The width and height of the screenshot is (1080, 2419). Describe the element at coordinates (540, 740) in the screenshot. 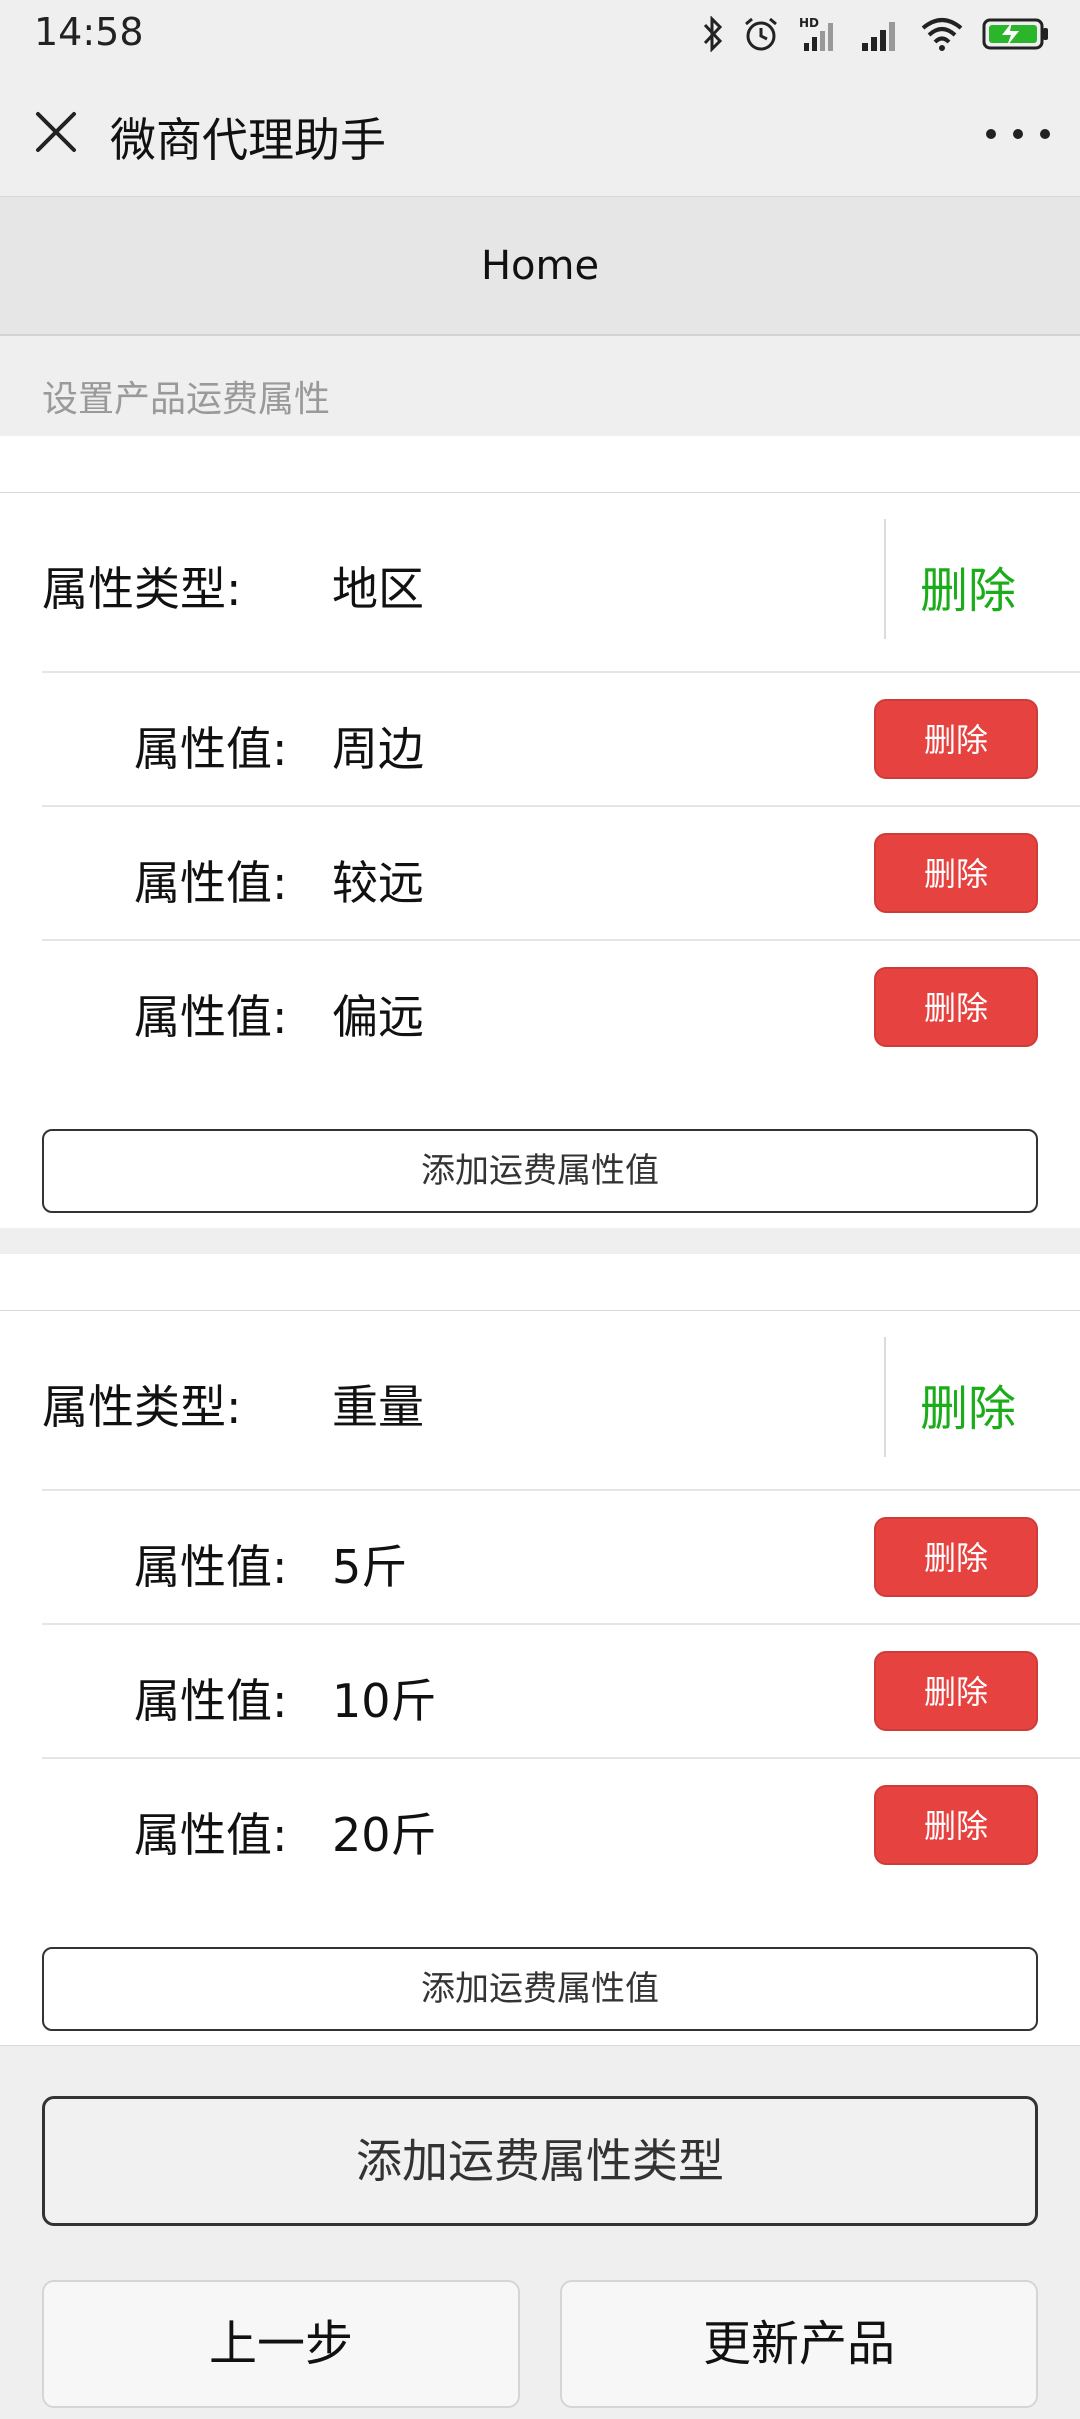

I see `attribute-value-row: 属性值: 周边 删除` at that location.